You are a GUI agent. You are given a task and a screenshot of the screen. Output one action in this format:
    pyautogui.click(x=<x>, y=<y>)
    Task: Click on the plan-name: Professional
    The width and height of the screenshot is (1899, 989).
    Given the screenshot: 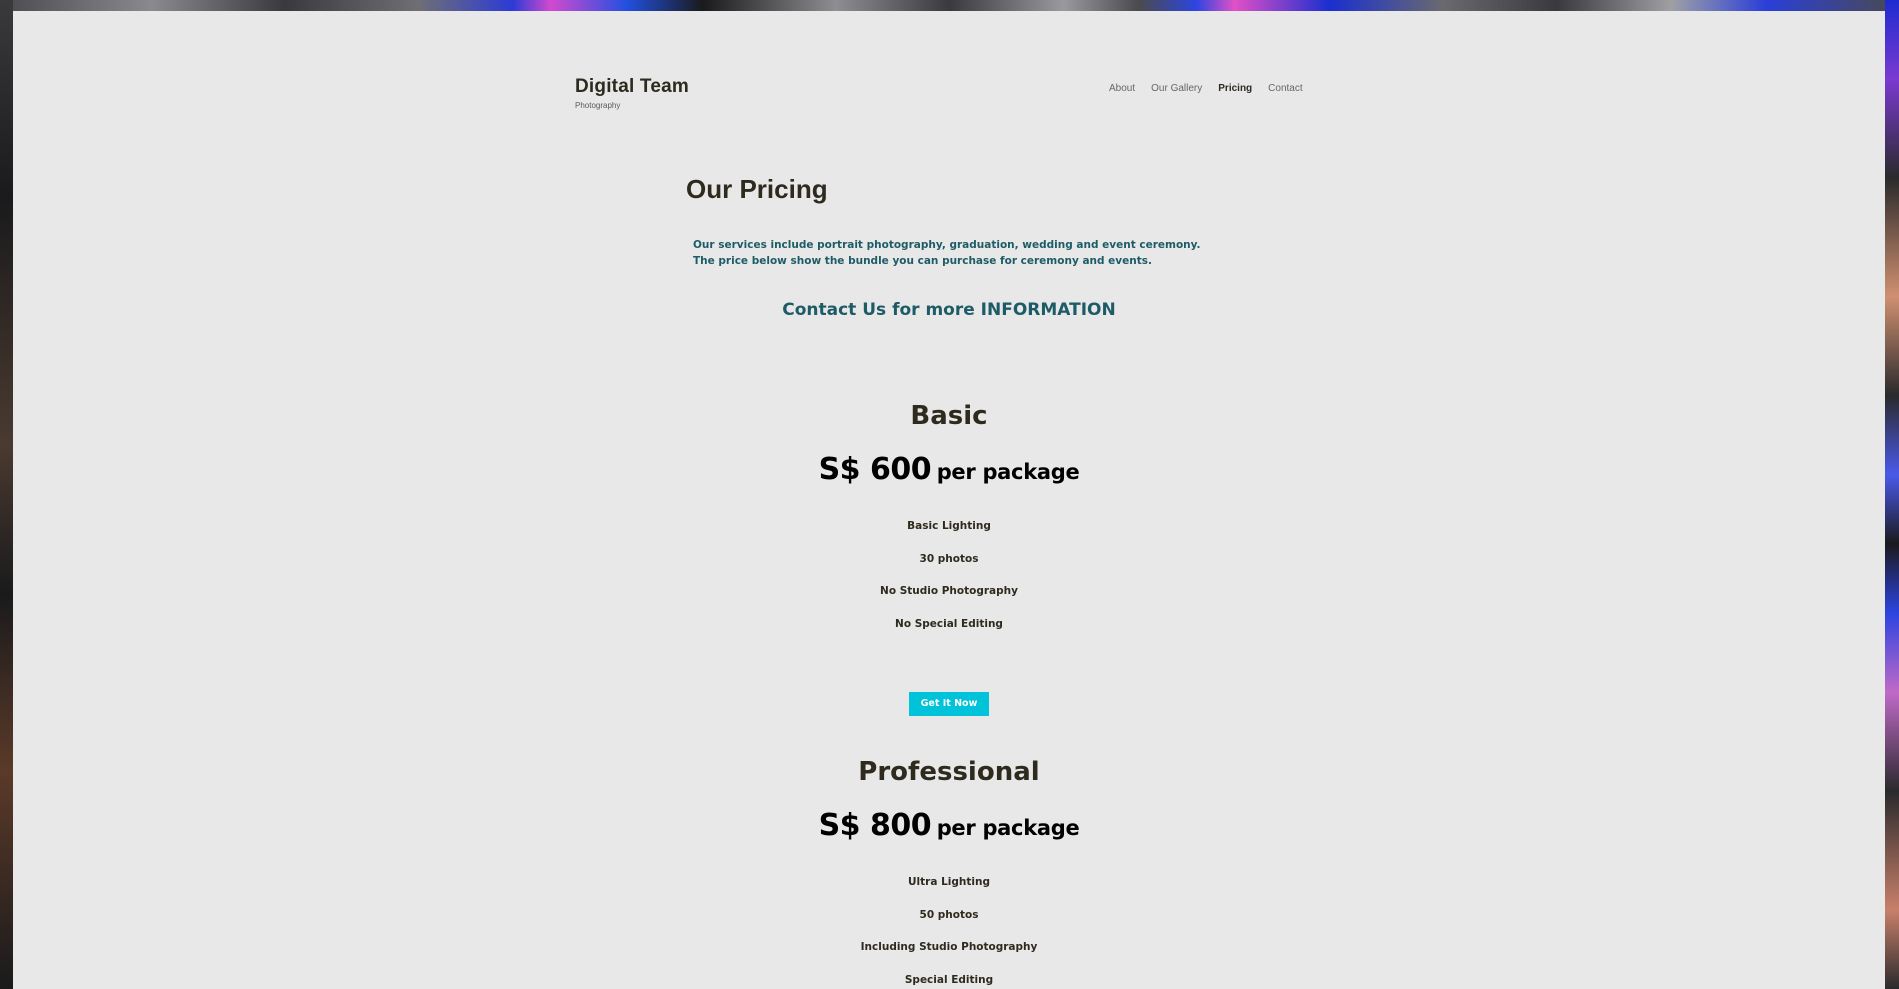 What is the action you would take?
    pyautogui.click(x=949, y=772)
    